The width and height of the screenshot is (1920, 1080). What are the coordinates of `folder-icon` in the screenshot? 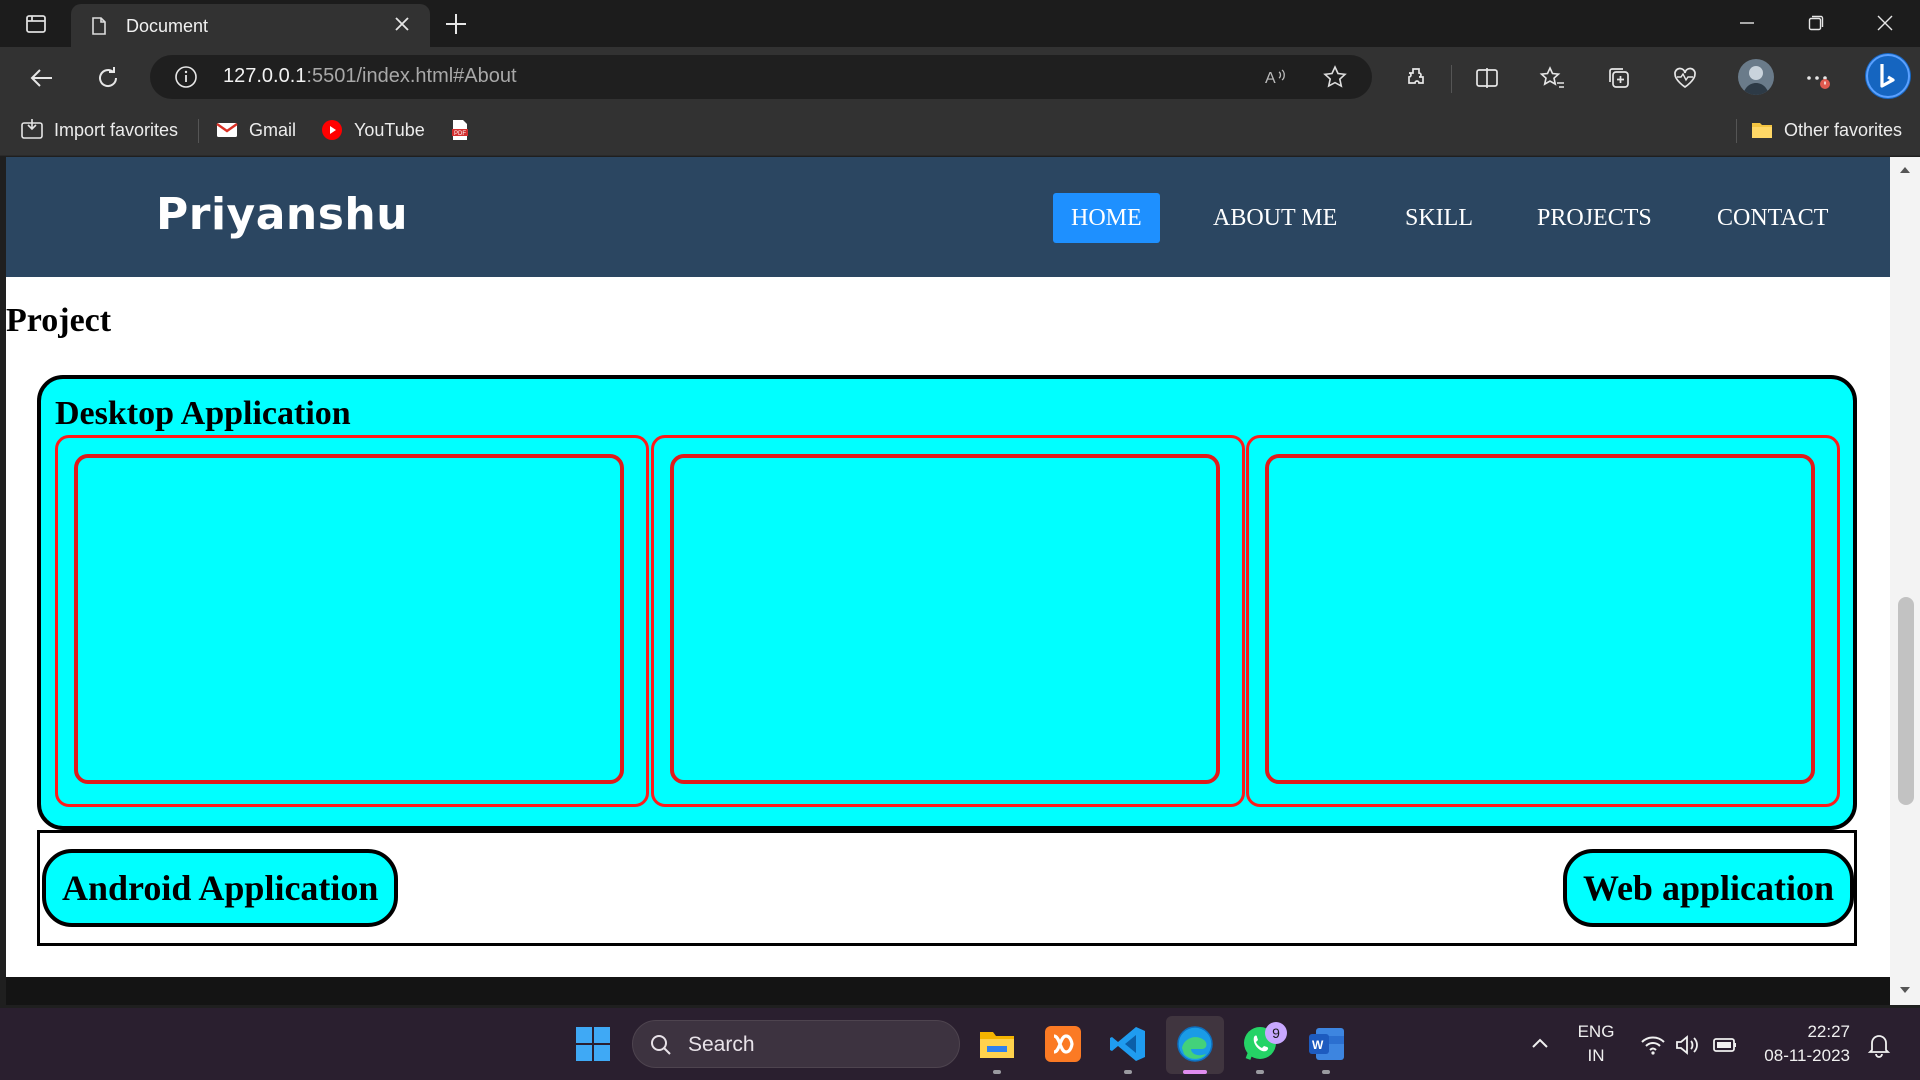 It's located at (1762, 130).